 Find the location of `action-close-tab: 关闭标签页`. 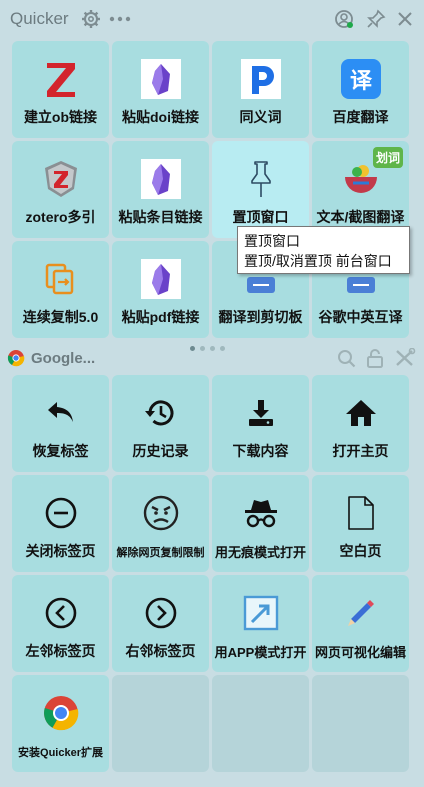

action-close-tab: 关闭标签页 is located at coordinates (60, 523).